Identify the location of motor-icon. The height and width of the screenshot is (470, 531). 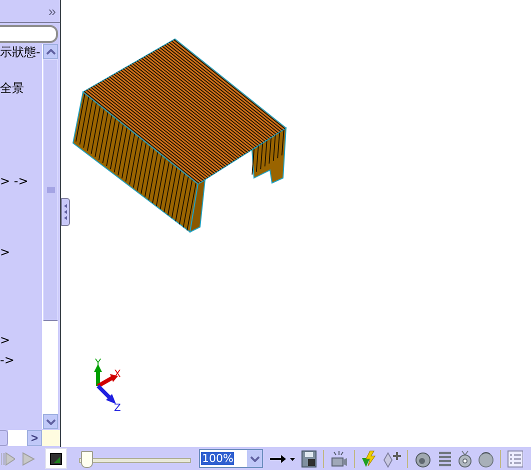
(423, 459).